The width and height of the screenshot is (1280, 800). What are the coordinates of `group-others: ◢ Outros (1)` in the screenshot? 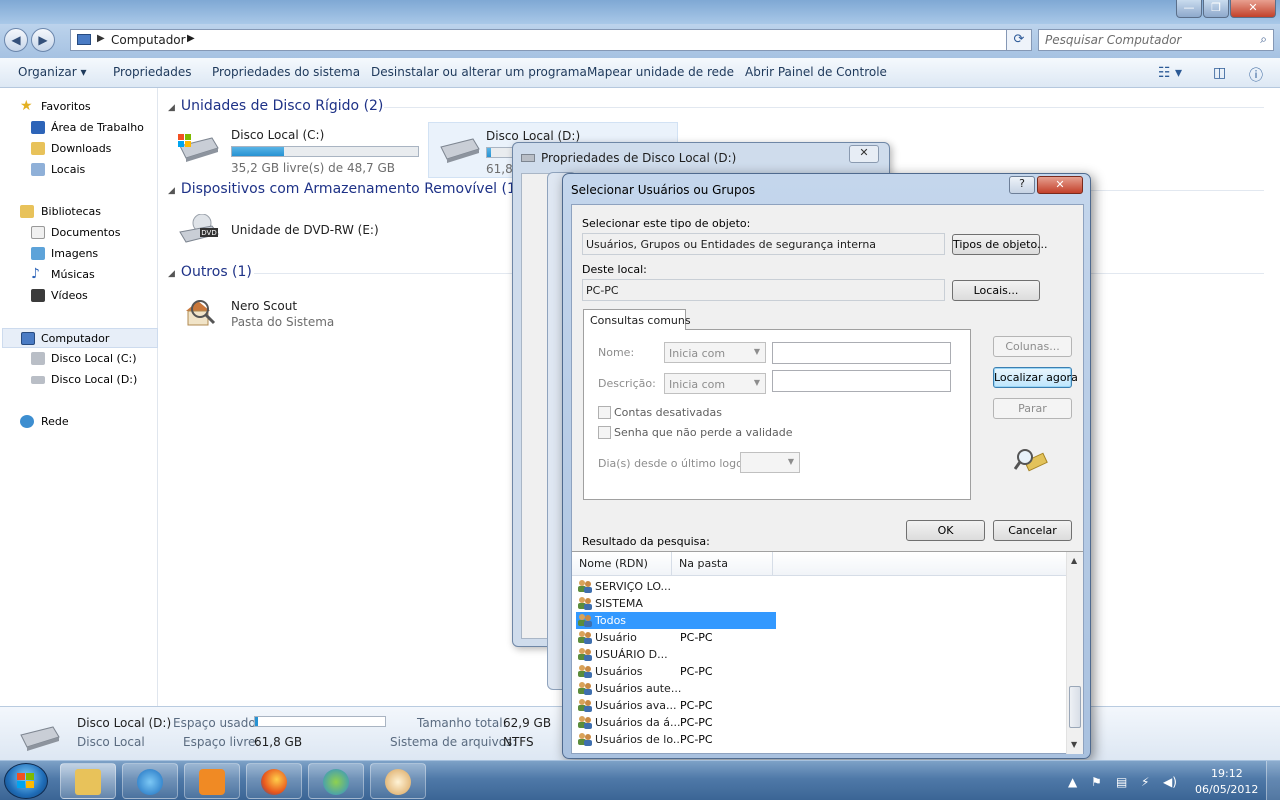 It's located at (210, 272).